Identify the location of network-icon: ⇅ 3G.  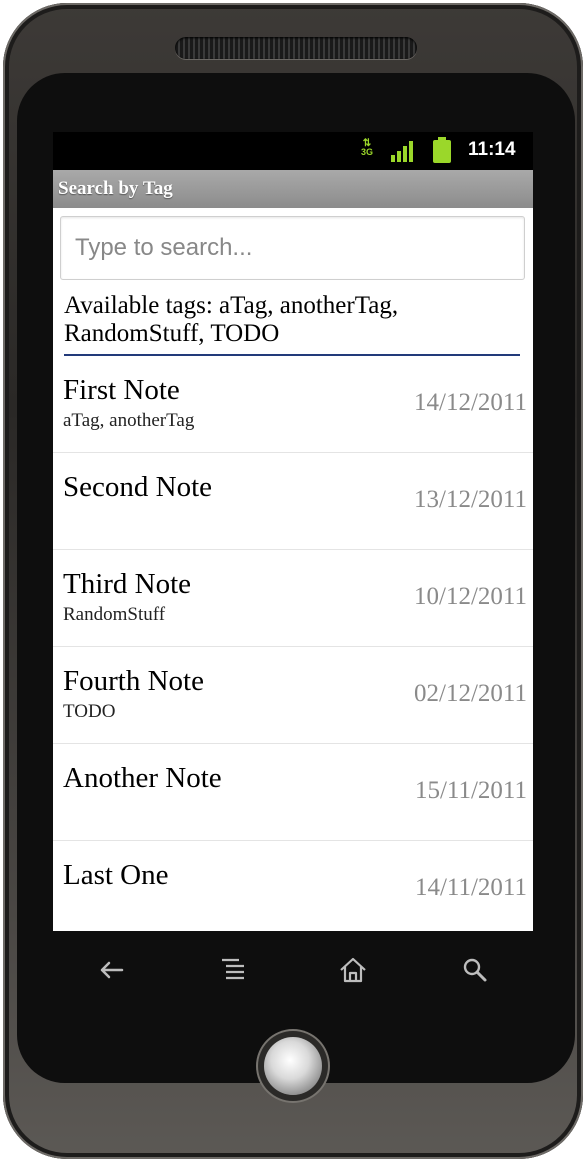
(366, 147).